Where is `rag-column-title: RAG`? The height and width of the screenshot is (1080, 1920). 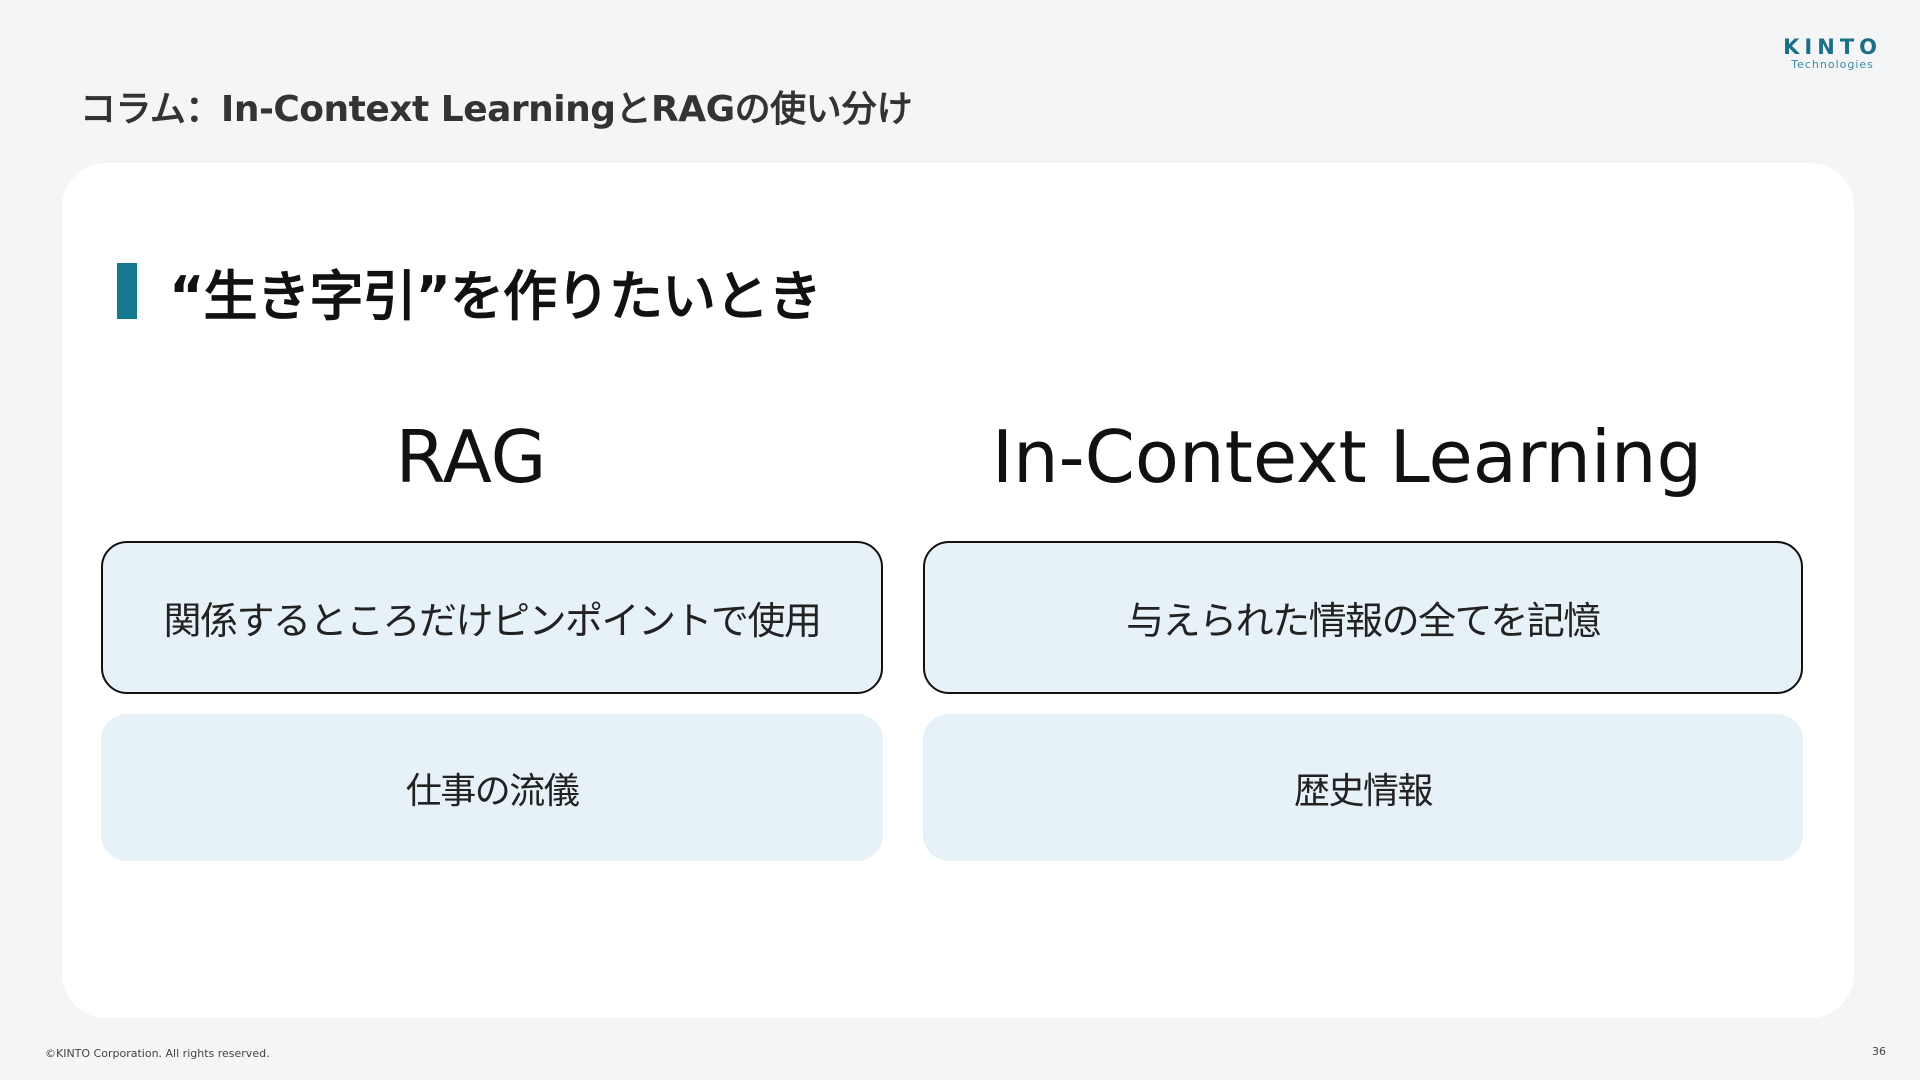 rag-column-title: RAG is located at coordinates (471, 457).